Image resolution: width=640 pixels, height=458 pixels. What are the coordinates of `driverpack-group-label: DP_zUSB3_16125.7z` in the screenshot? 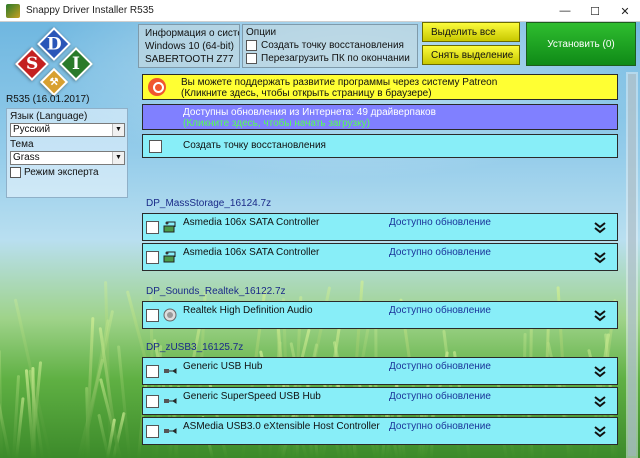 It's located at (195, 347).